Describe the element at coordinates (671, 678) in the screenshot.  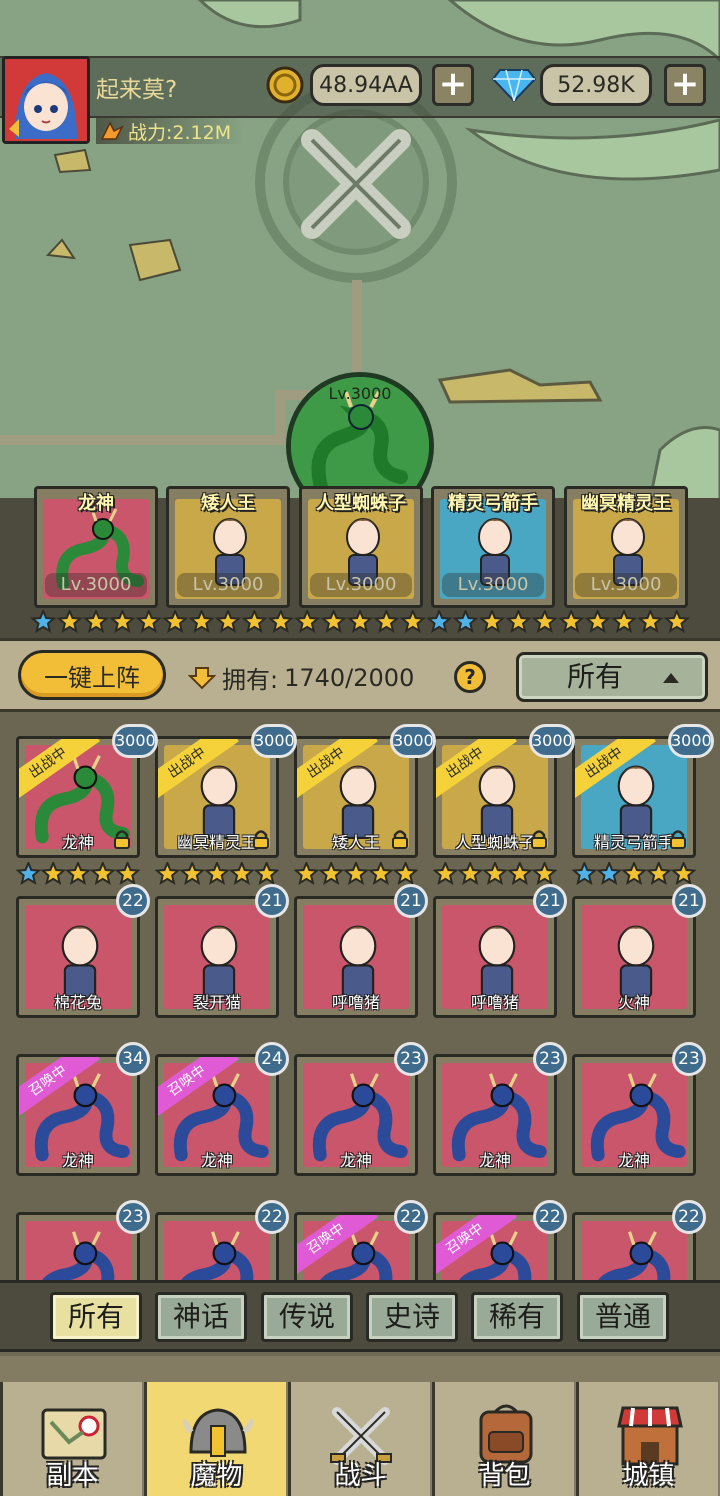
I see `caret-up-icon` at that location.